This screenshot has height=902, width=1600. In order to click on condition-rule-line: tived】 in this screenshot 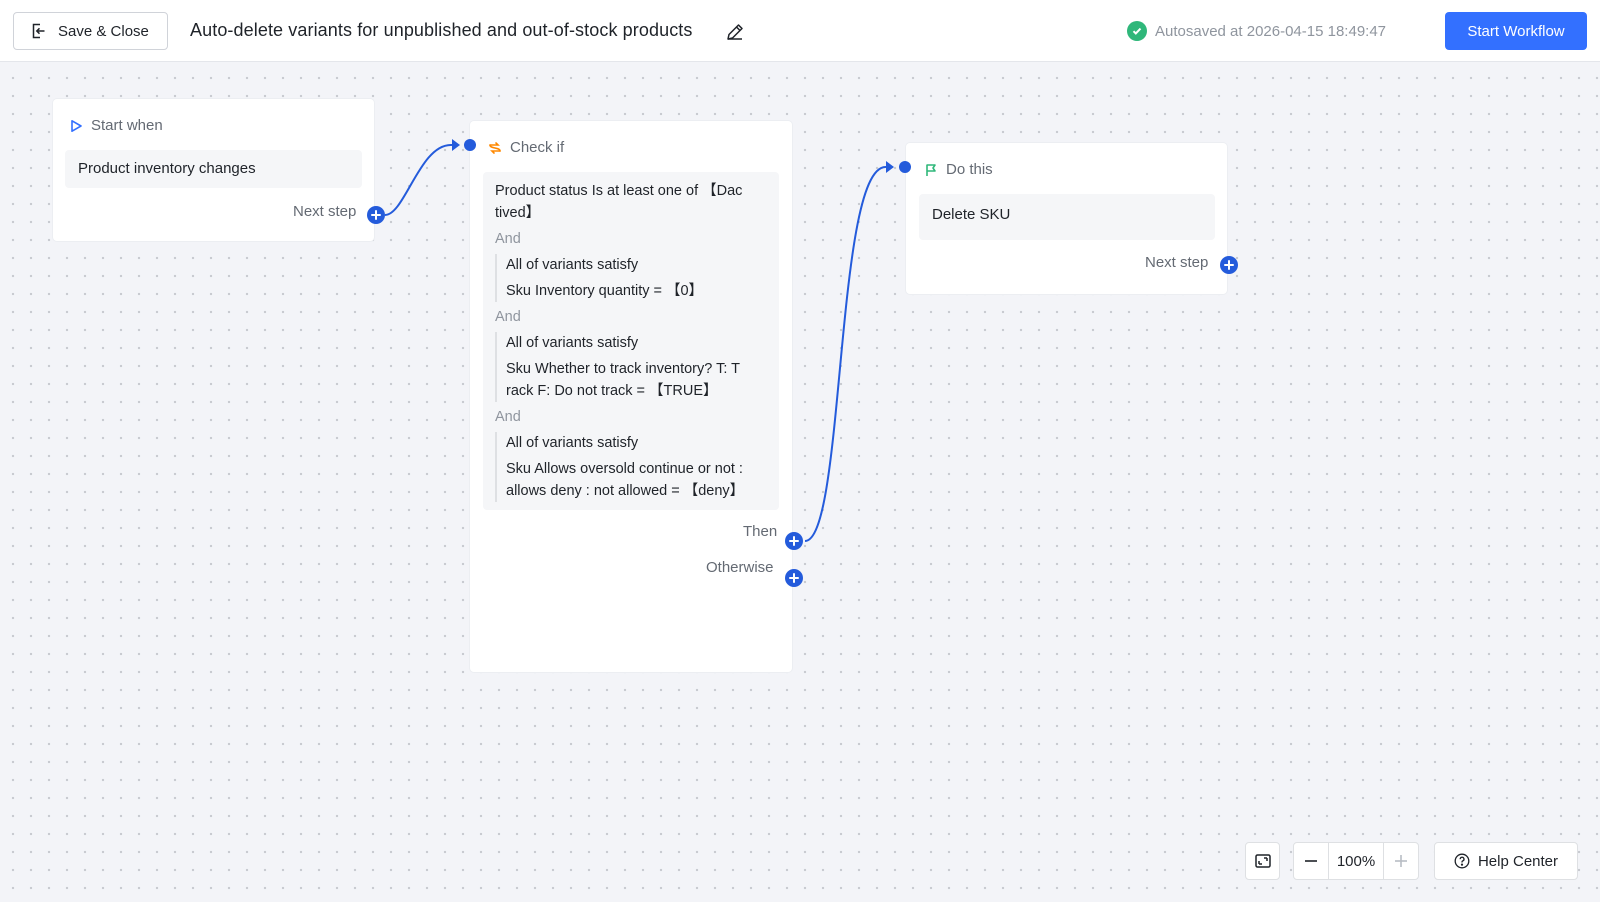, I will do `click(518, 213)`.